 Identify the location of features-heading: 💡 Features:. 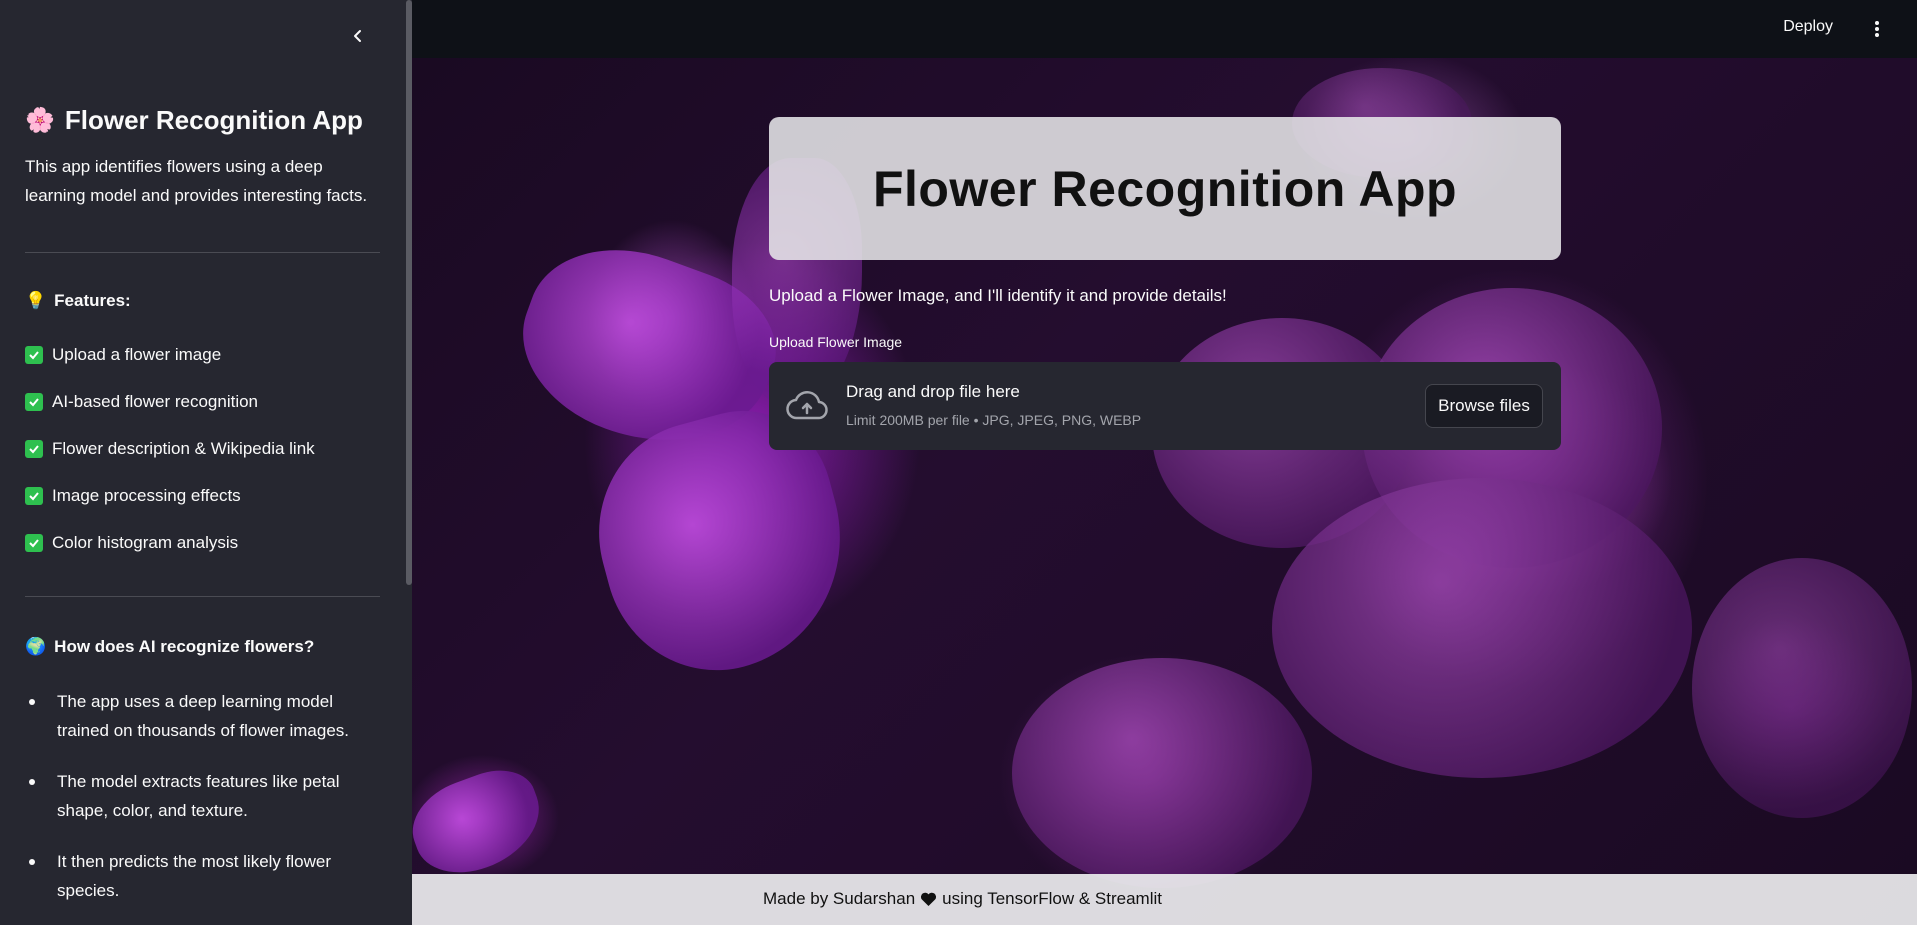
(202, 301).